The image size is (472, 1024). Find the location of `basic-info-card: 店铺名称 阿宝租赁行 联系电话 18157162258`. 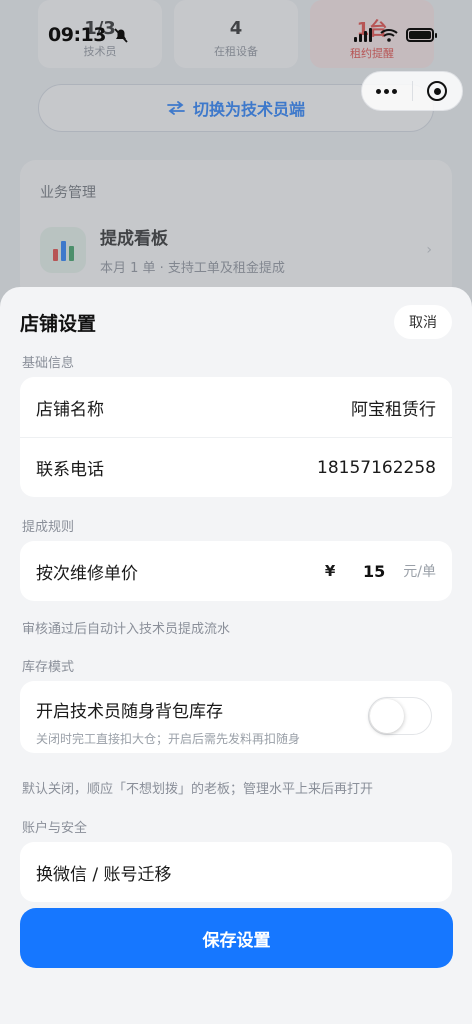

basic-info-card: 店铺名称 阿宝租赁行 联系电话 18157162258 is located at coordinates (236, 437).